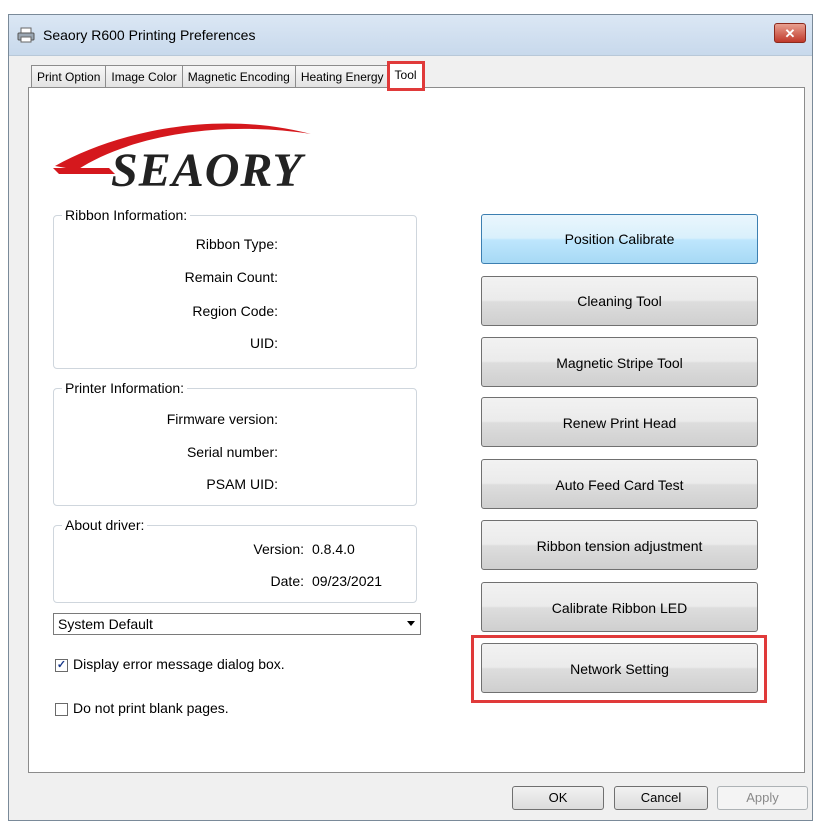 Image resolution: width=813 pixels, height=821 pixels. Describe the element at coordinates (208, 167) in the screenshot. I see `logo-text: SEAORY` at that location.